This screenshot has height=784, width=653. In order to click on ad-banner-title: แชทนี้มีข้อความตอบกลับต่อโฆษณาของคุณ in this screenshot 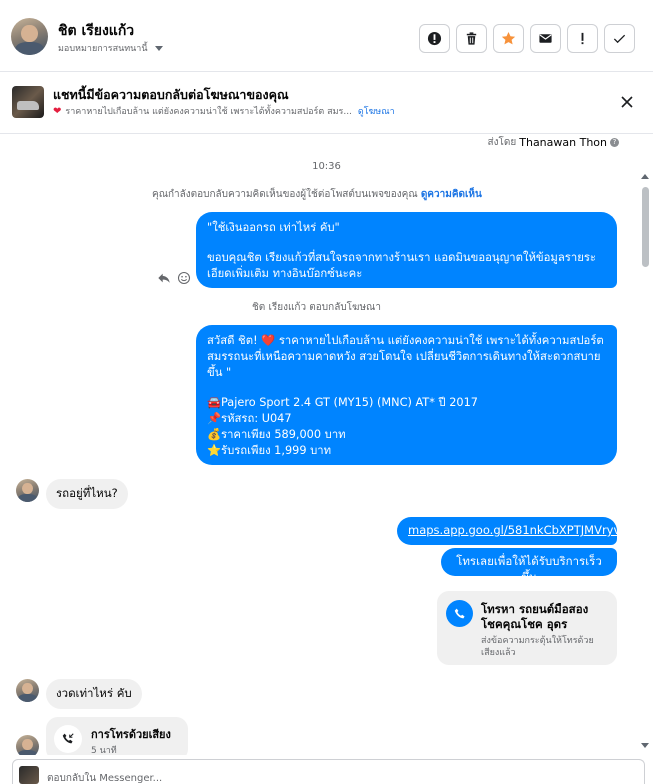, I will do `click(171, 94)`.